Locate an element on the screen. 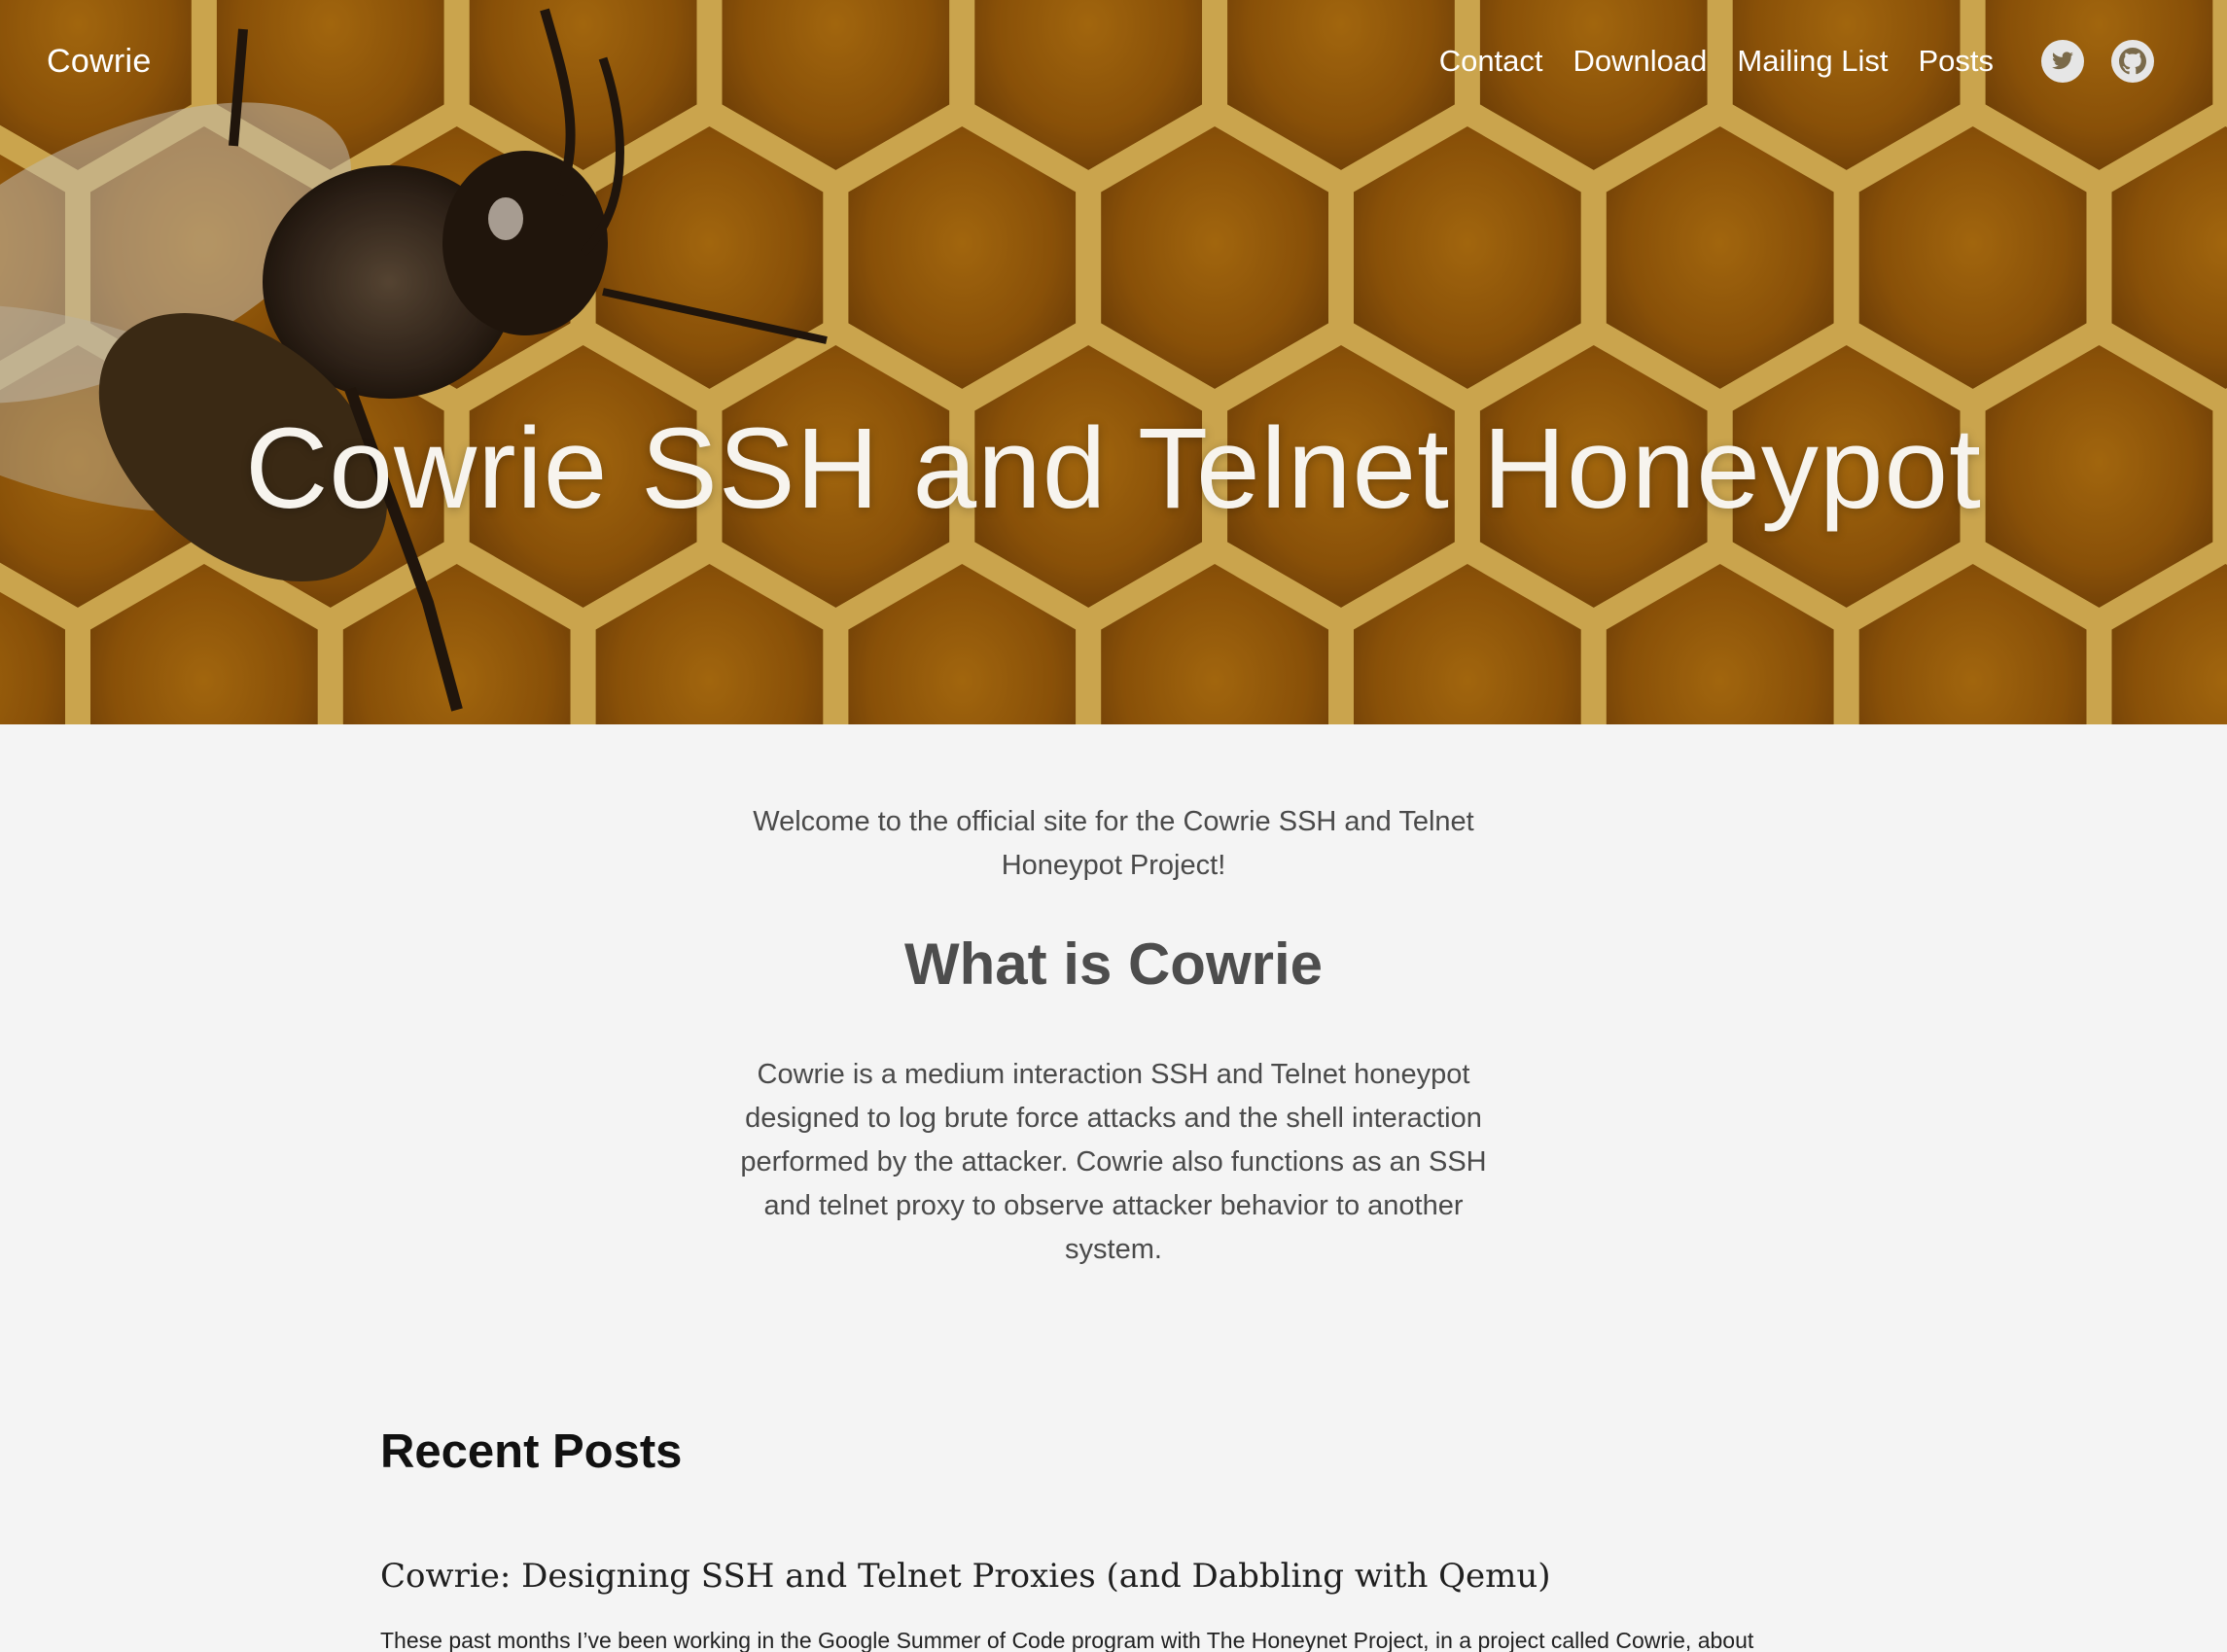 This screenshot has width=2227, height=1652. nav-link-contact: Contact is located at coordinates (1491, 61).